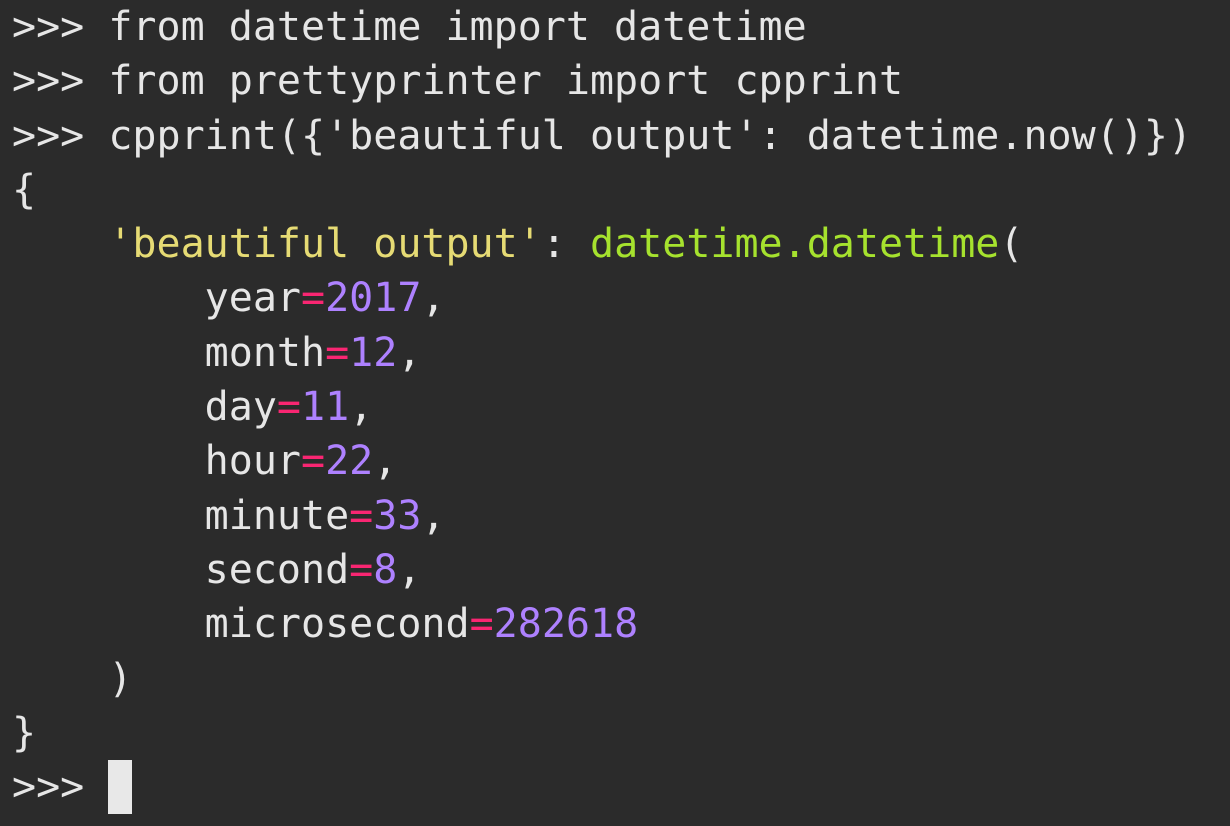  What do you see at coordinates (240, 407) in the screenshot?
I see `field-name: day` at bounding box center [240, 407].